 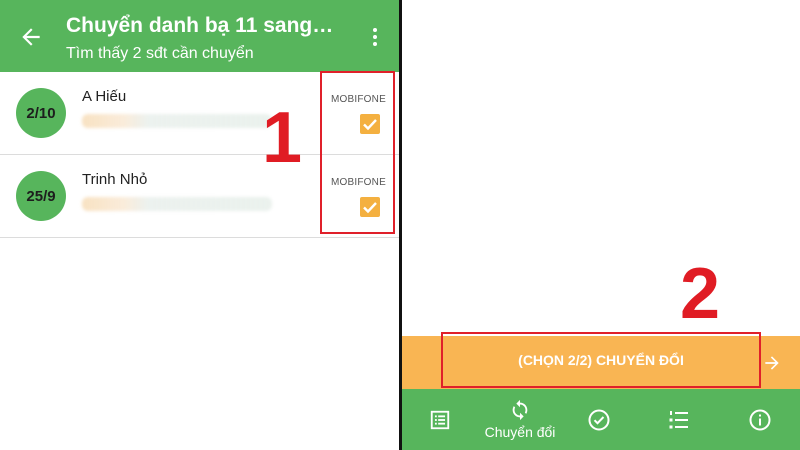 I want to click on contact-name: A Hiếu, so click(x=104, y=96).